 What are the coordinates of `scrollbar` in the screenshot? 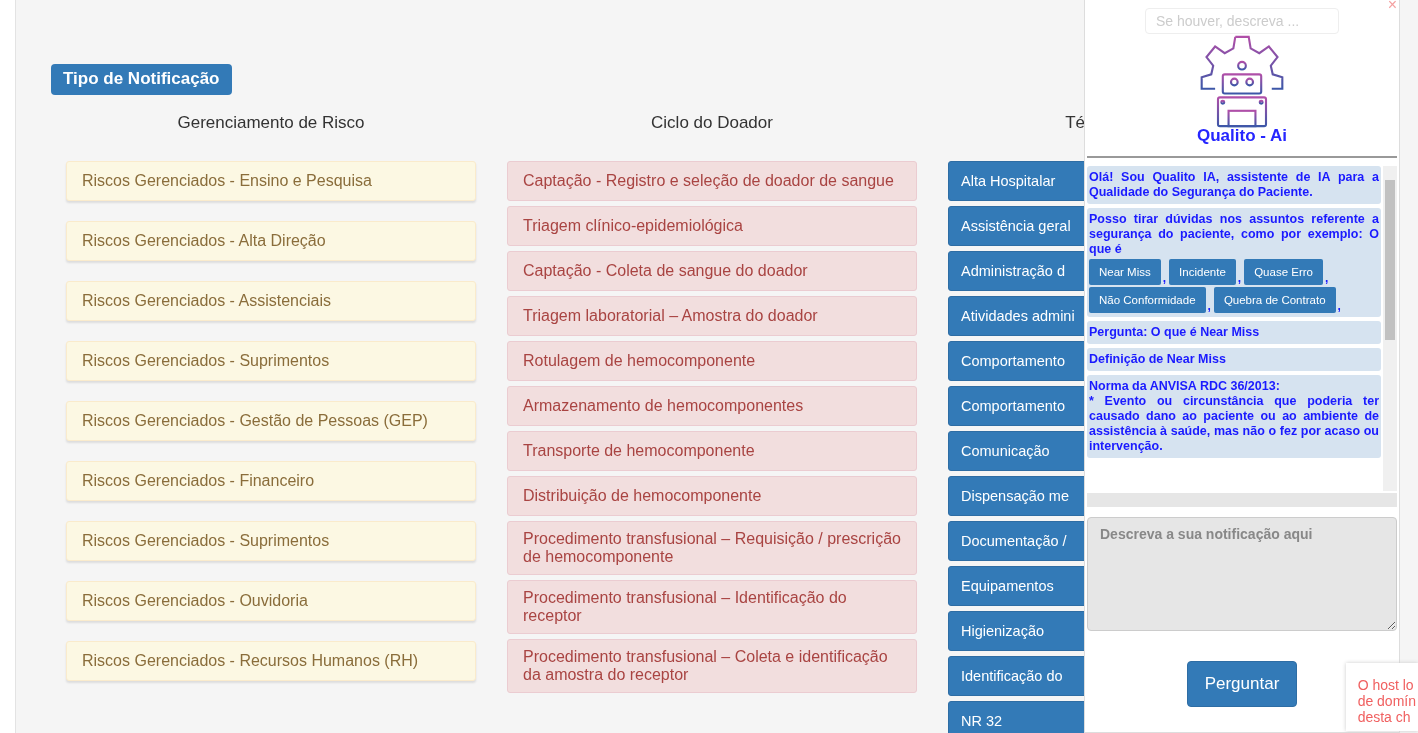 It's located at (1390, 328).